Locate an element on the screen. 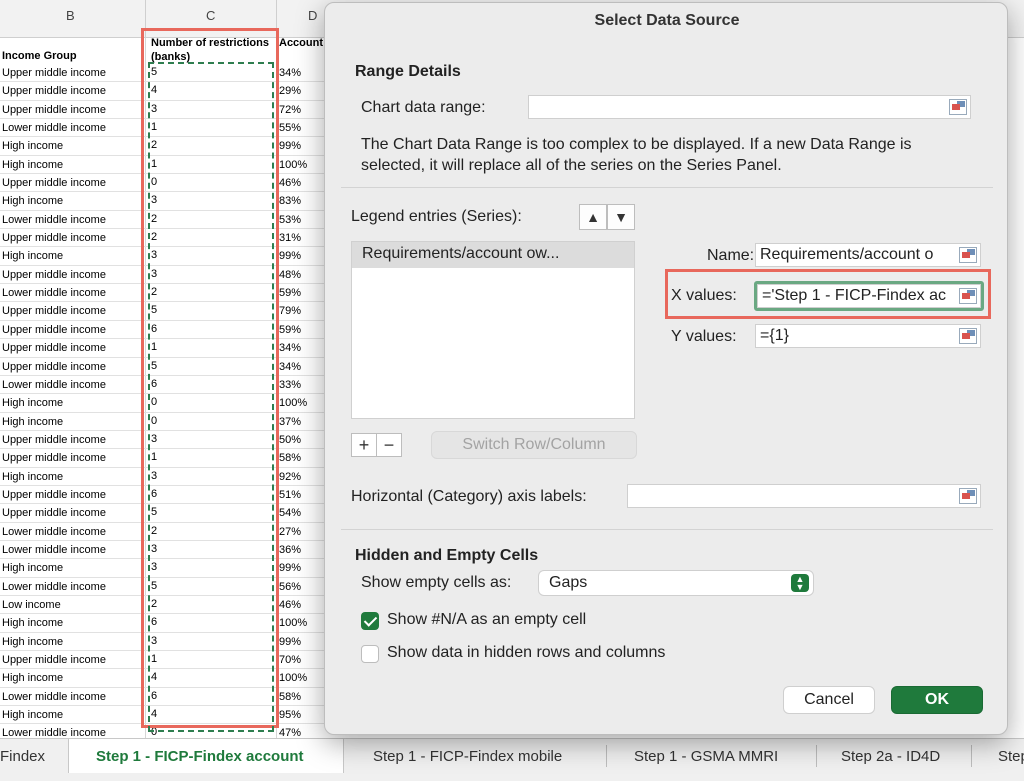  cell-d: 70% is located at coordinates (290, 660).